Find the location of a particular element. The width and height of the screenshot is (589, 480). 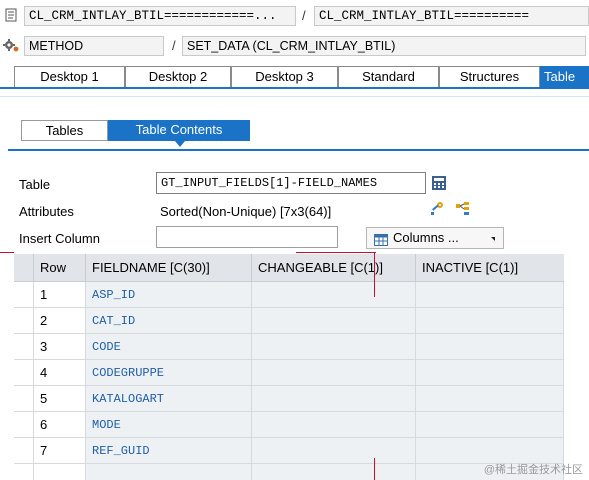

class-field-2: CL_CRM_INTLAY_BTIL========== is located at coordinates (451, 16).